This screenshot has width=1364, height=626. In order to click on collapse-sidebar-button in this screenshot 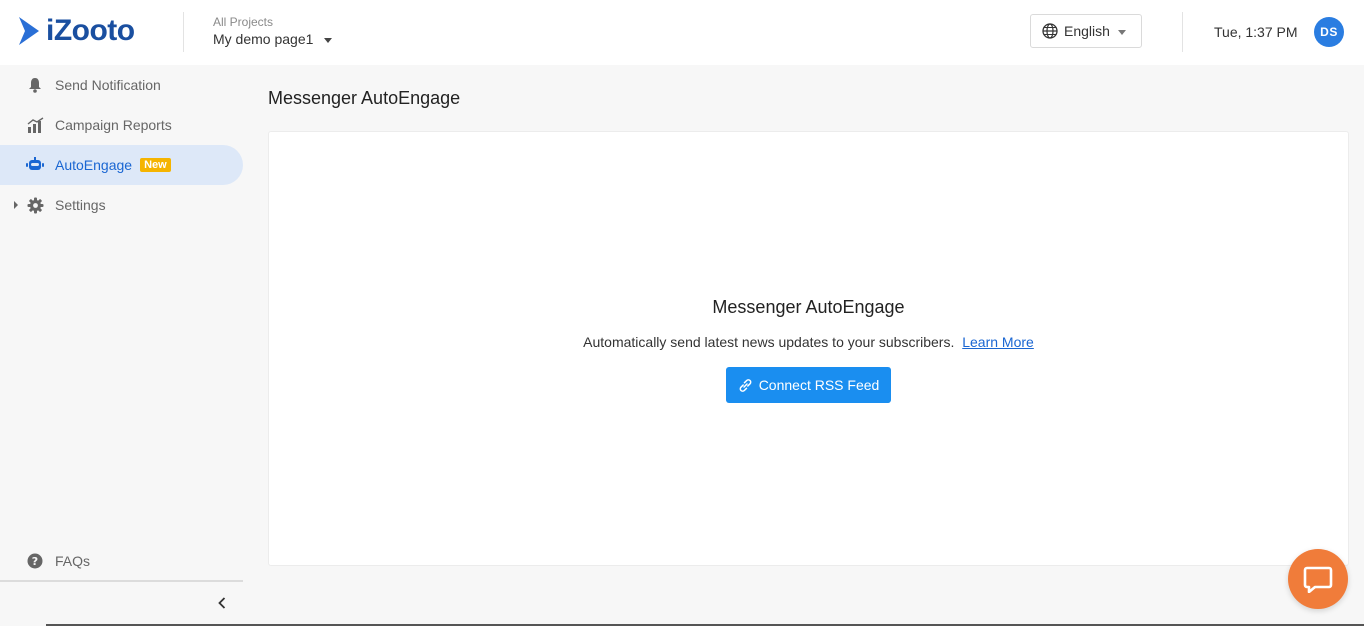, I will do `click(222, 603)`.